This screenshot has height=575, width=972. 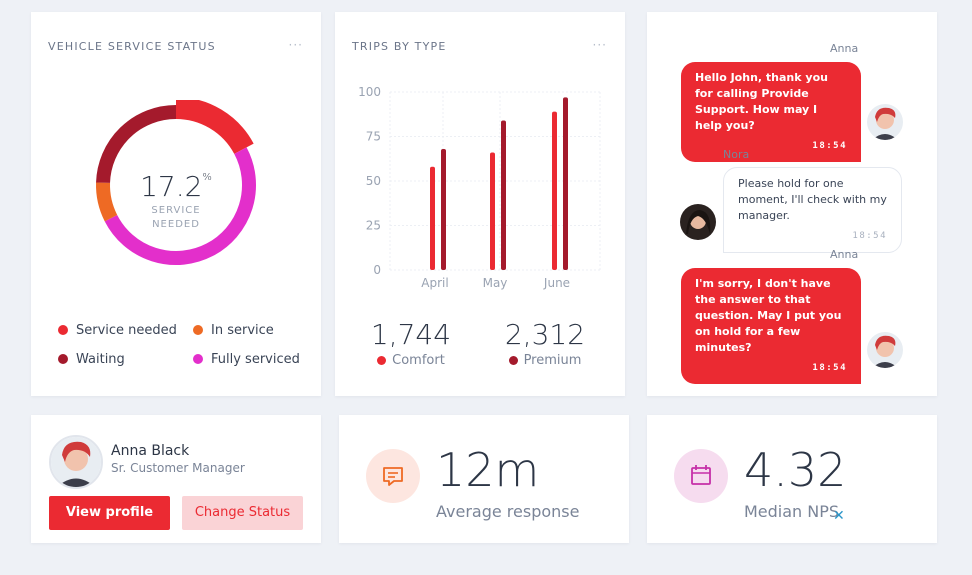 I want to click on stat-value: 12m, so click(x=488, y=470).